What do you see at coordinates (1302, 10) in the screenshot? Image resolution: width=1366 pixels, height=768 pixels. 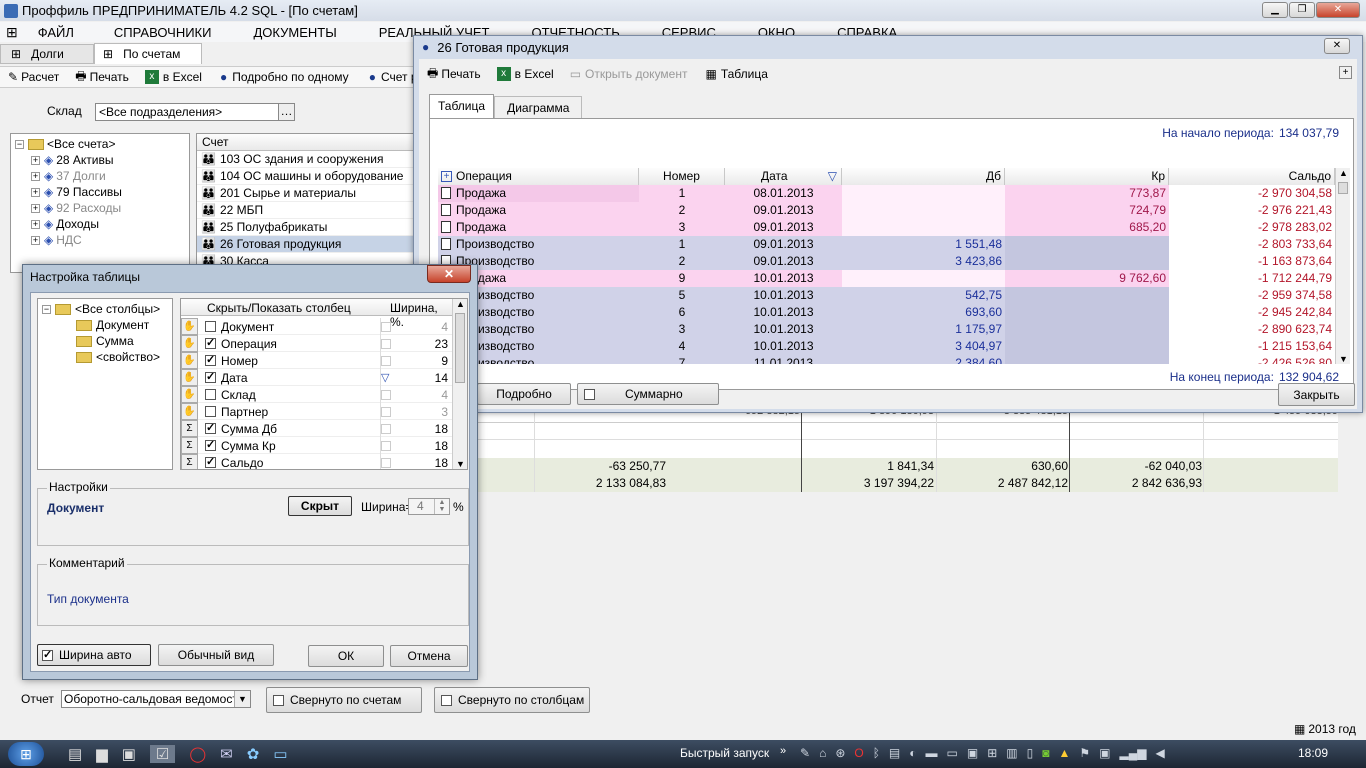 I see `maximize-button: ❐` at bounding box center [1302, 10].